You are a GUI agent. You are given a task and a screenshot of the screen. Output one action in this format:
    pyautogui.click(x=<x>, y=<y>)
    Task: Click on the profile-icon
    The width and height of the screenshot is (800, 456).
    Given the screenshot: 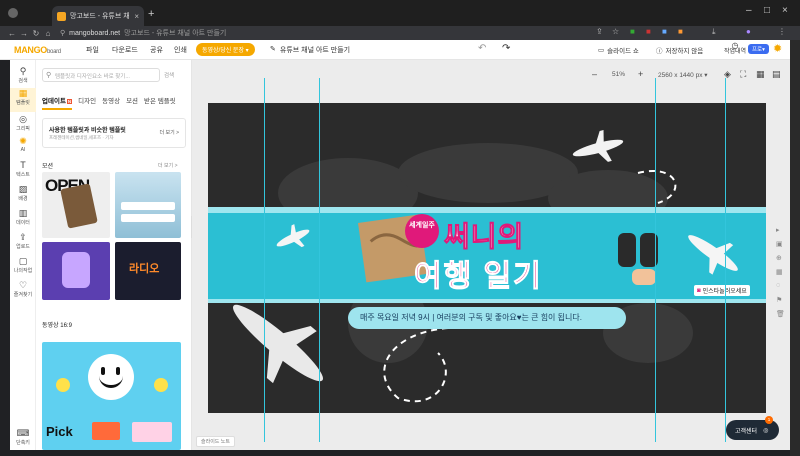 What is the action you would take?
    pyautogui.click(x=13, y=13)
    